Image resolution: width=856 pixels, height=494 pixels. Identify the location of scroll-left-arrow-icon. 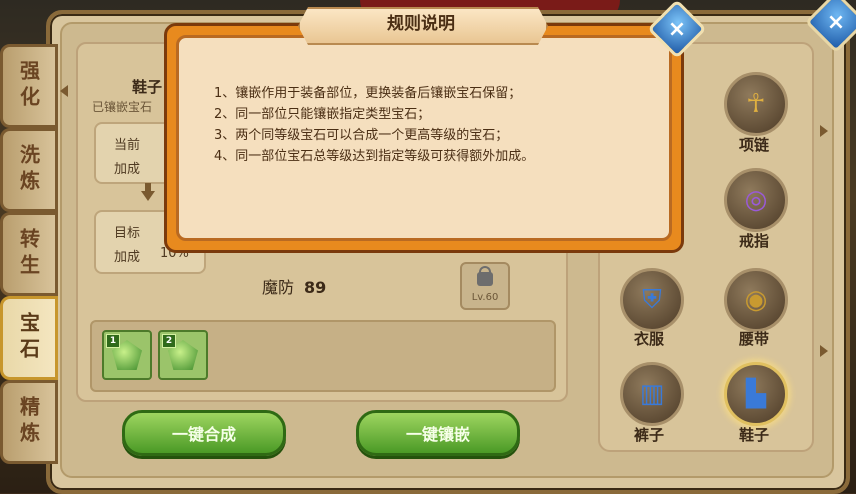
(64, 91).